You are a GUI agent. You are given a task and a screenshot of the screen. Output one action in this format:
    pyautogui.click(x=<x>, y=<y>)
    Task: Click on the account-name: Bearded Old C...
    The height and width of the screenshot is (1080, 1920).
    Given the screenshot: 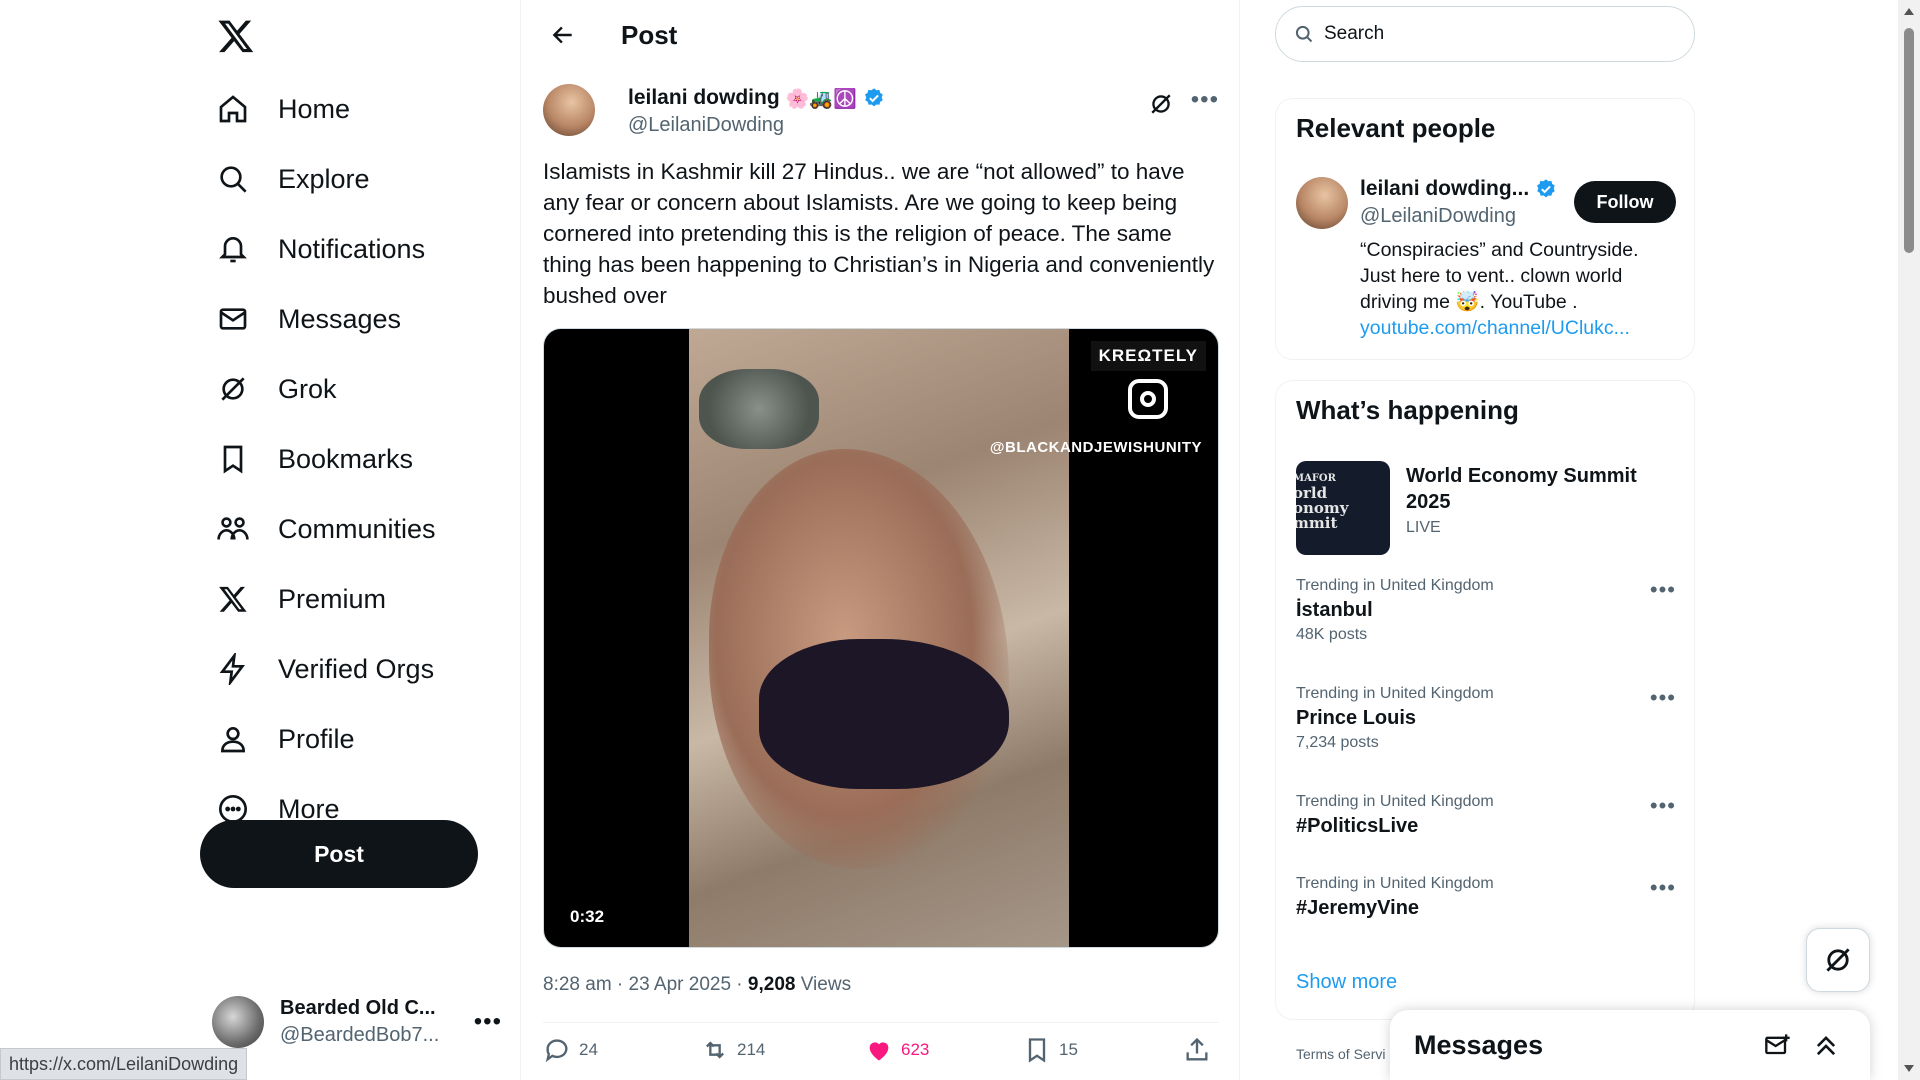 What is the action you would take?
    pyautogui.click(x=358, y=1008)
    